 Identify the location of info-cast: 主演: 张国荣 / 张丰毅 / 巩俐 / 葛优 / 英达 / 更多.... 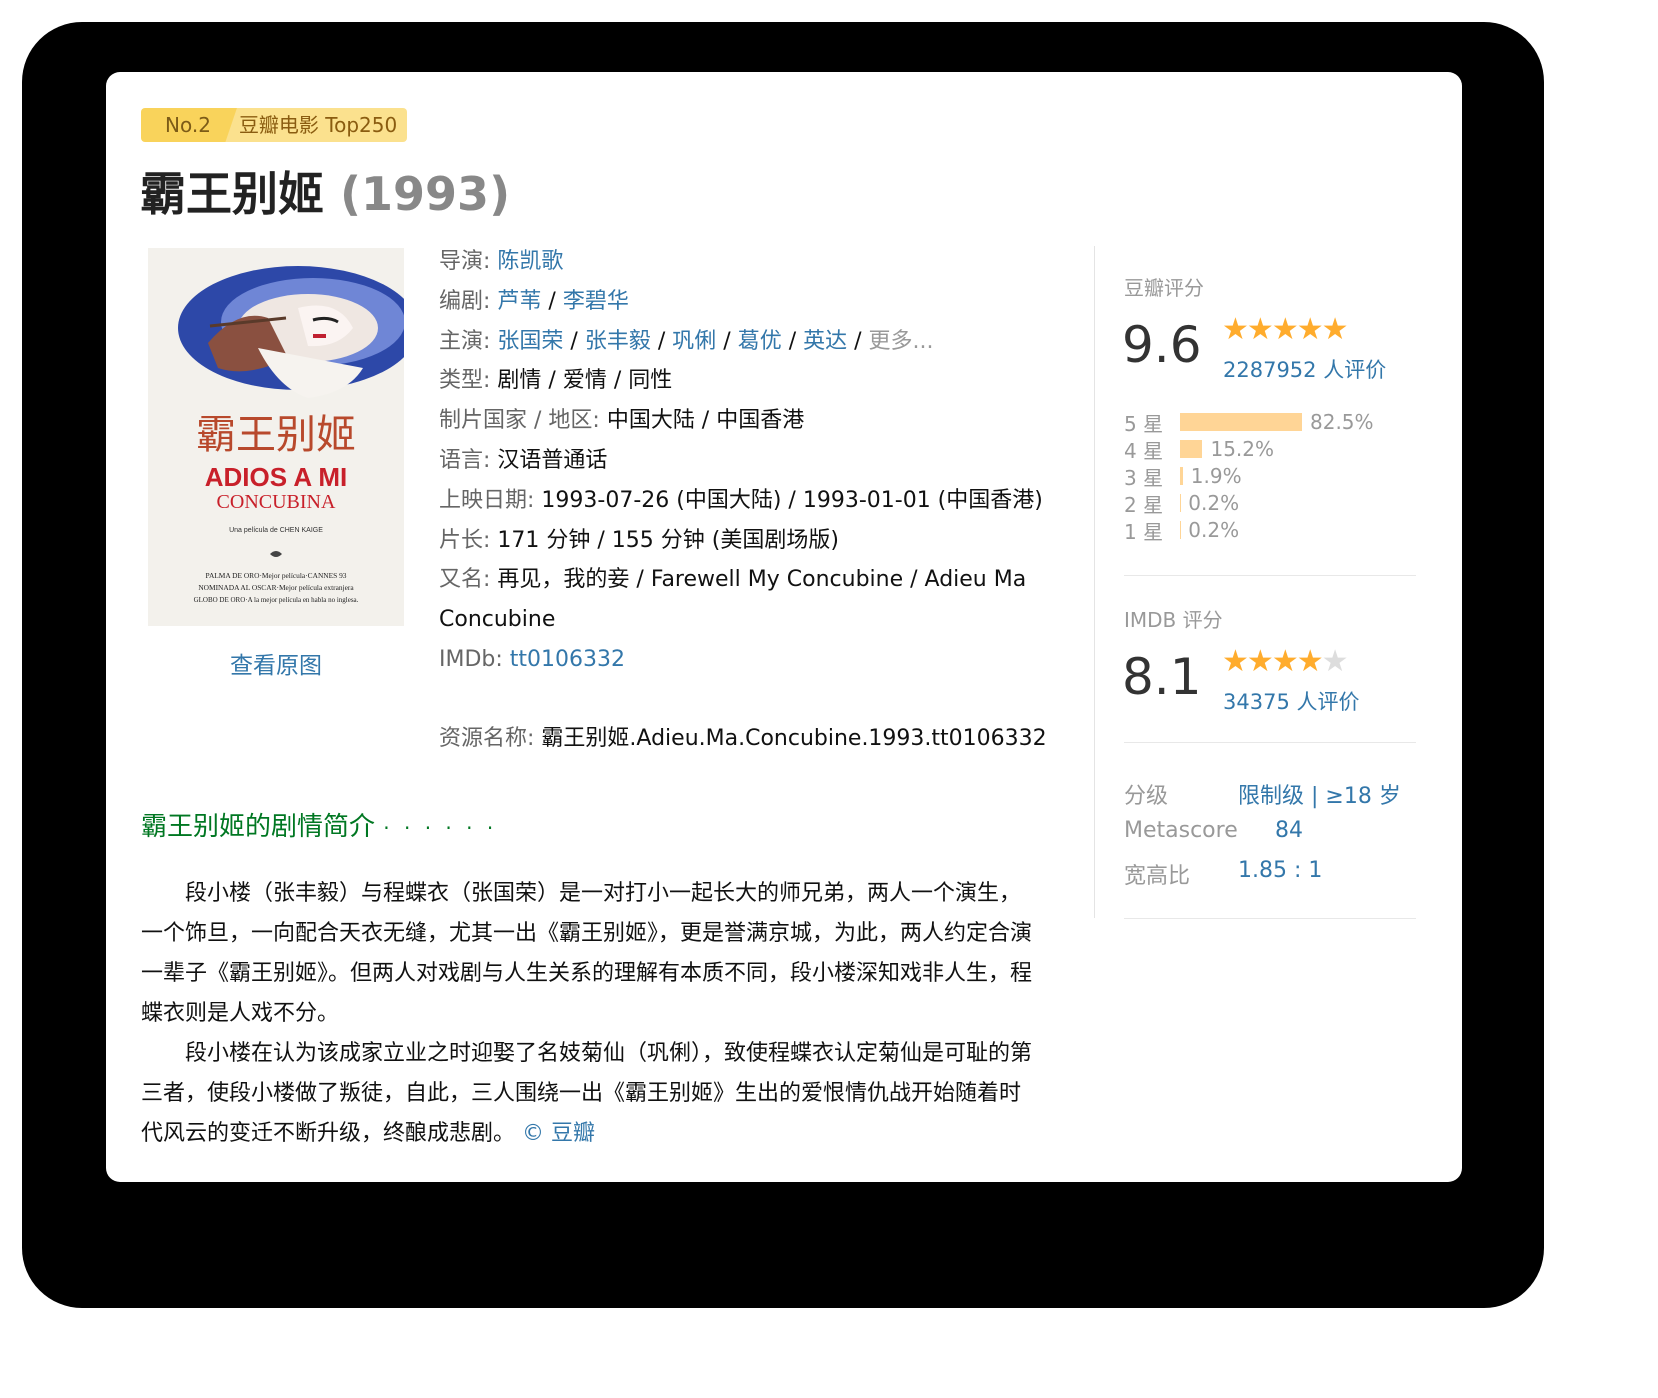
(686, 341).